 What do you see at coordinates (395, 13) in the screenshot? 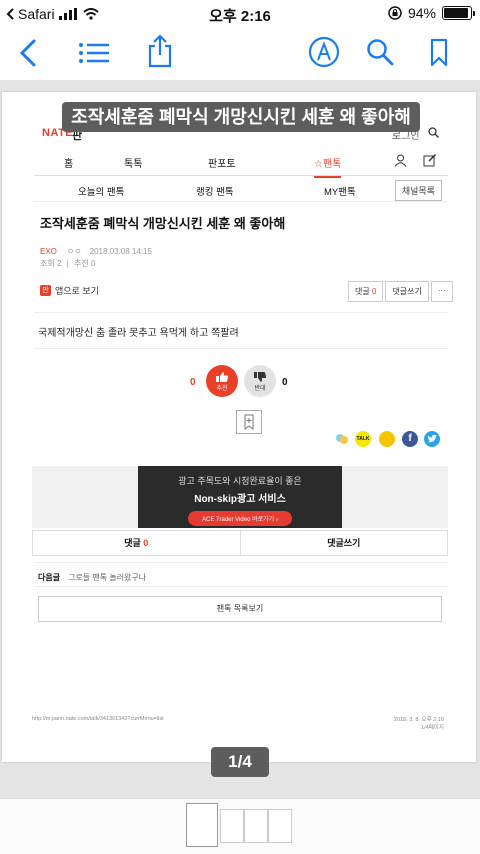
I see `rotation-lock-icon` at bounding box center [395, 13].